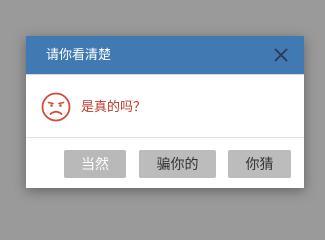  What do you see at coordinates (259, 164) in the screenshot?
I see `guess-button: 你猜` at bounding box center [259, 164].